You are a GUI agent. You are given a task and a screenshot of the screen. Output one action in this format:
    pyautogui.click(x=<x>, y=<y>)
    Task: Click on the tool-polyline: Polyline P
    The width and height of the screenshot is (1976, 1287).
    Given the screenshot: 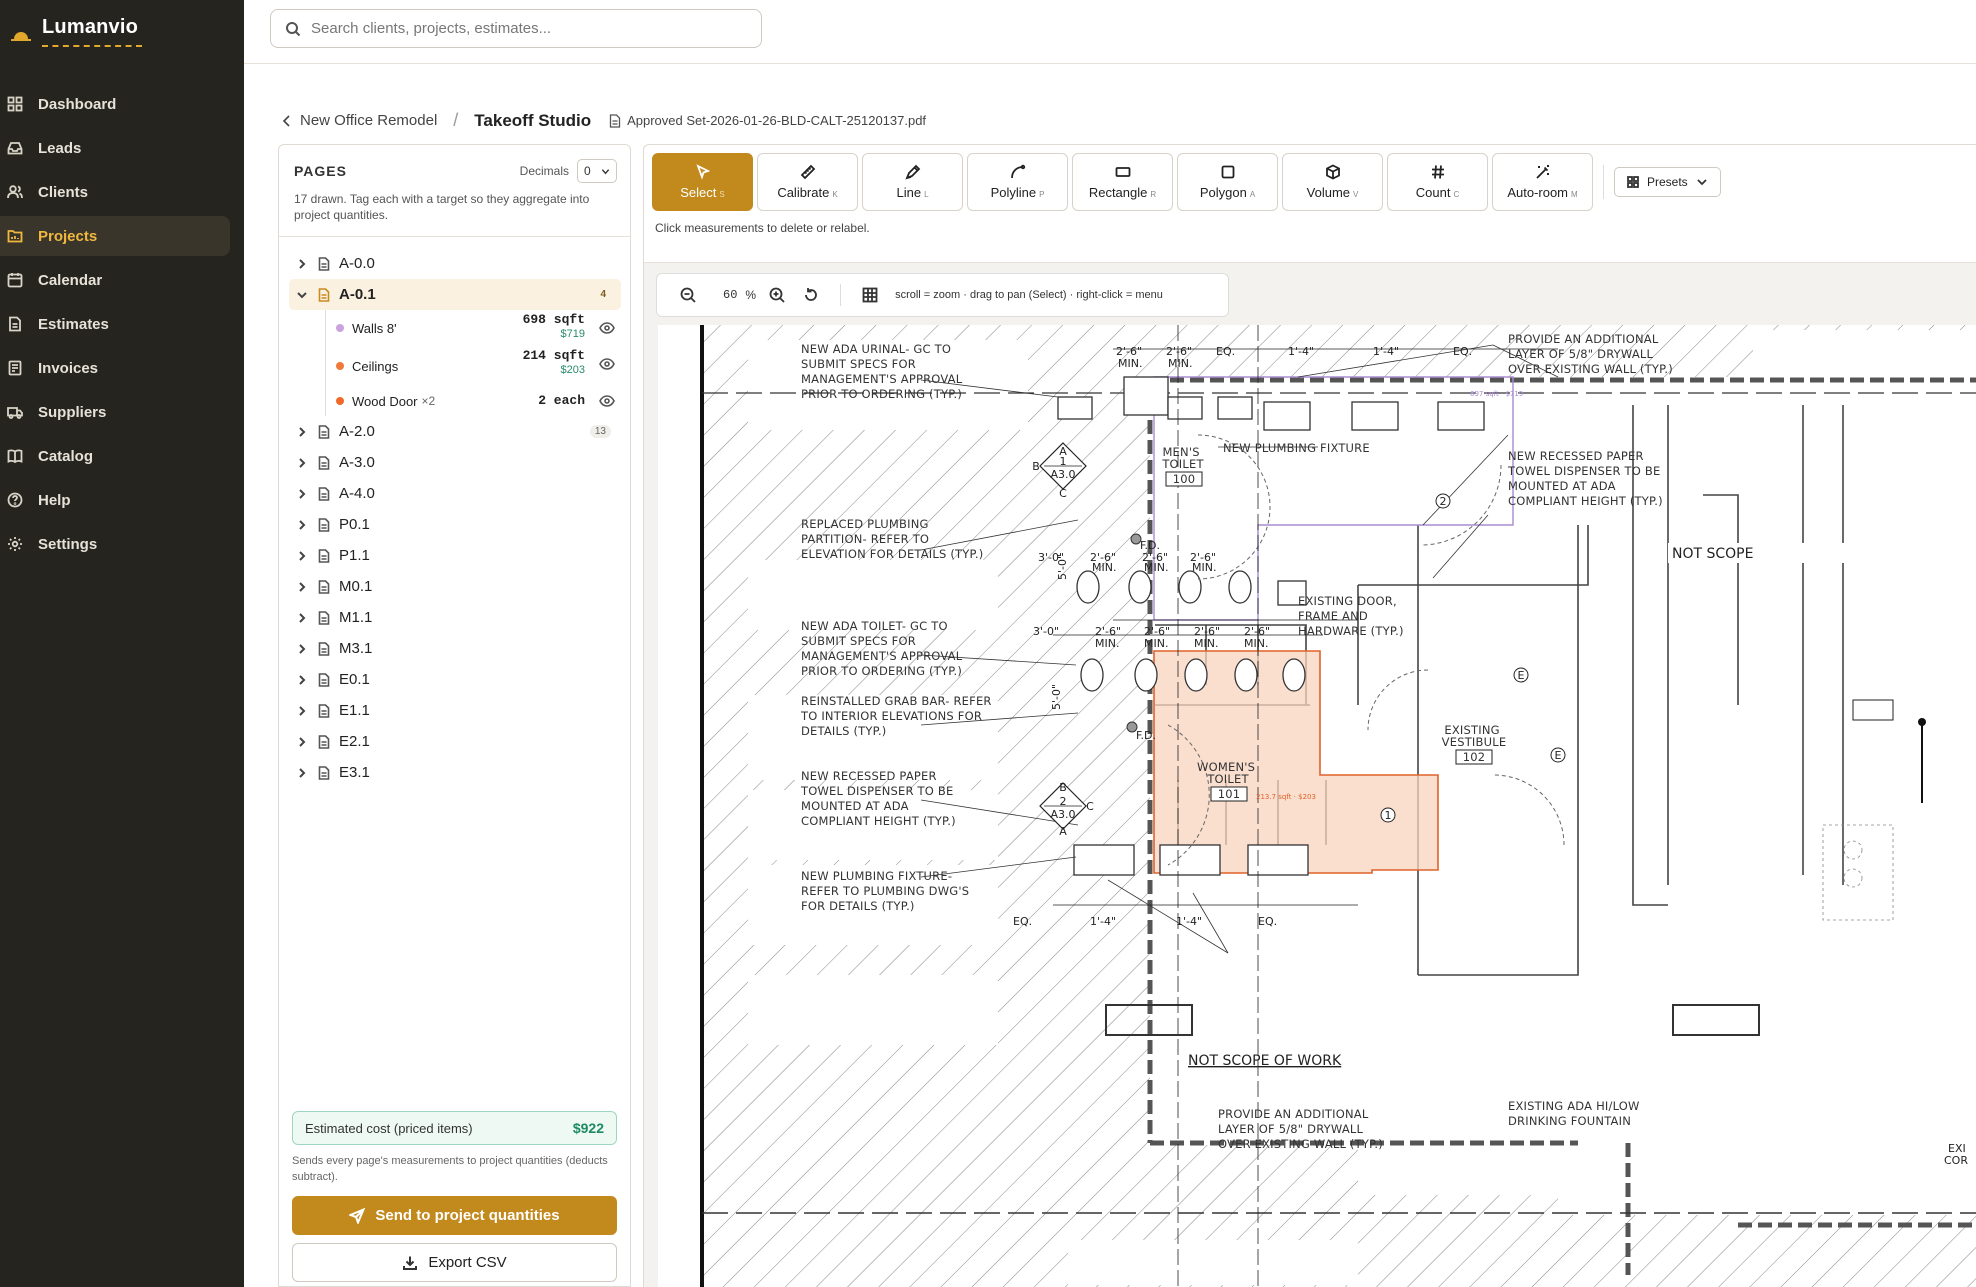 What is the action you would take?
    pyautogui.click(x=1017, y=182)
    